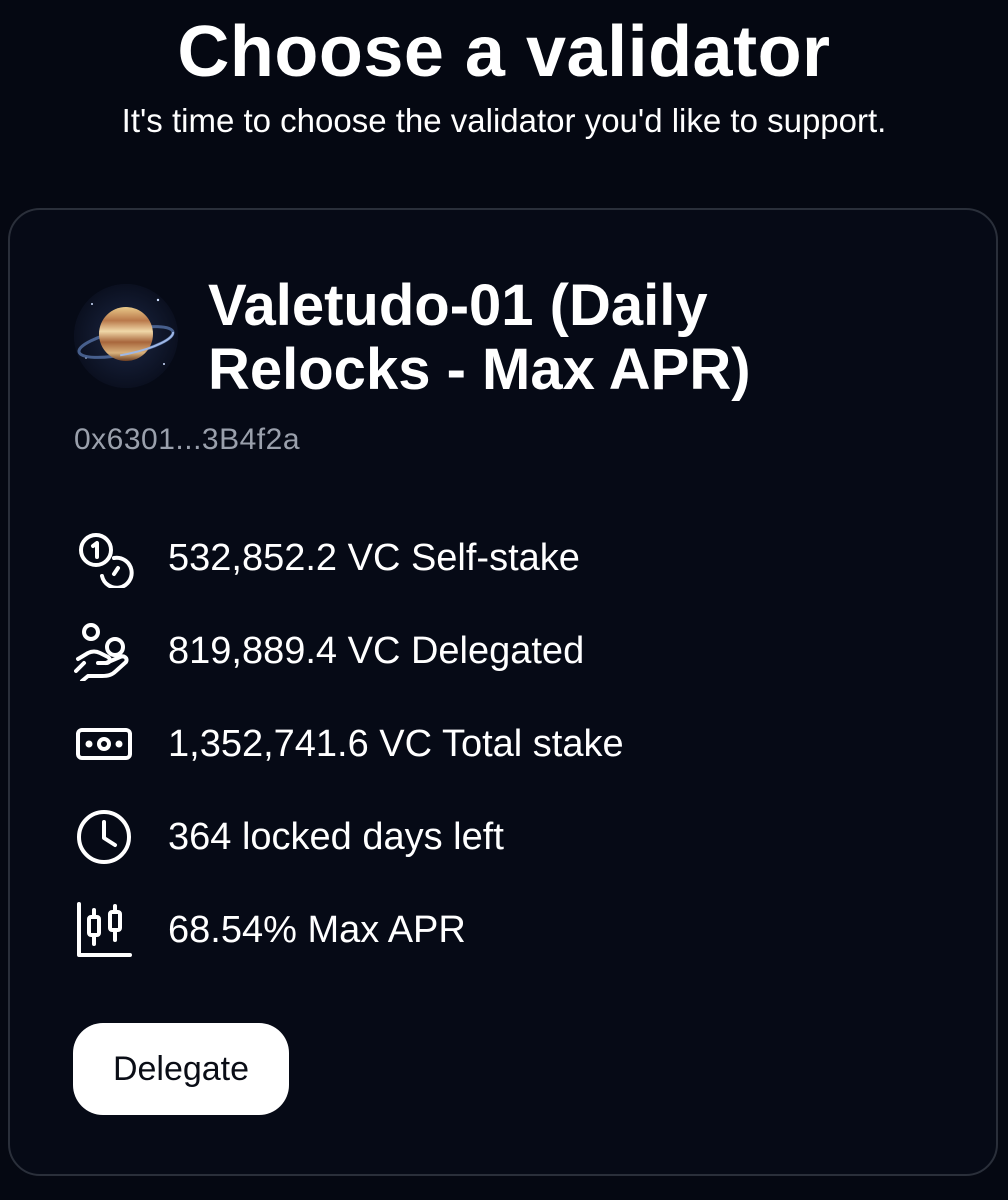  I want to click on stat-max-apr: 68.54% Max APR, so click(270, 930).